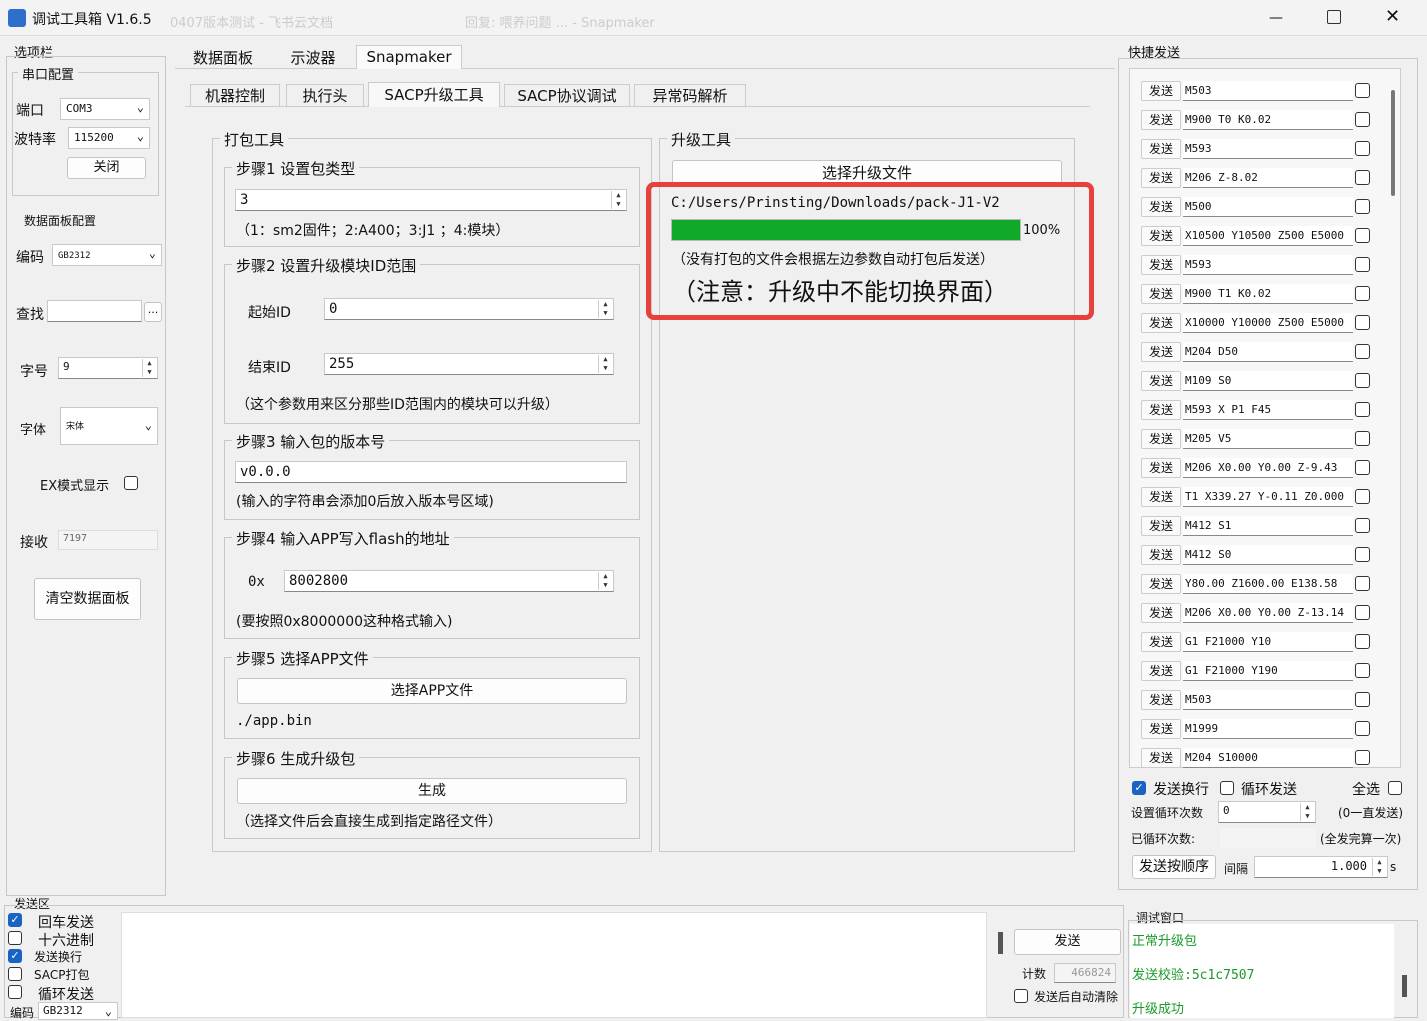 The image size is (1427, 1021). I want to click on quick-command-field: X10000 Y10000 Z500 E5000, so click(1268, 323).